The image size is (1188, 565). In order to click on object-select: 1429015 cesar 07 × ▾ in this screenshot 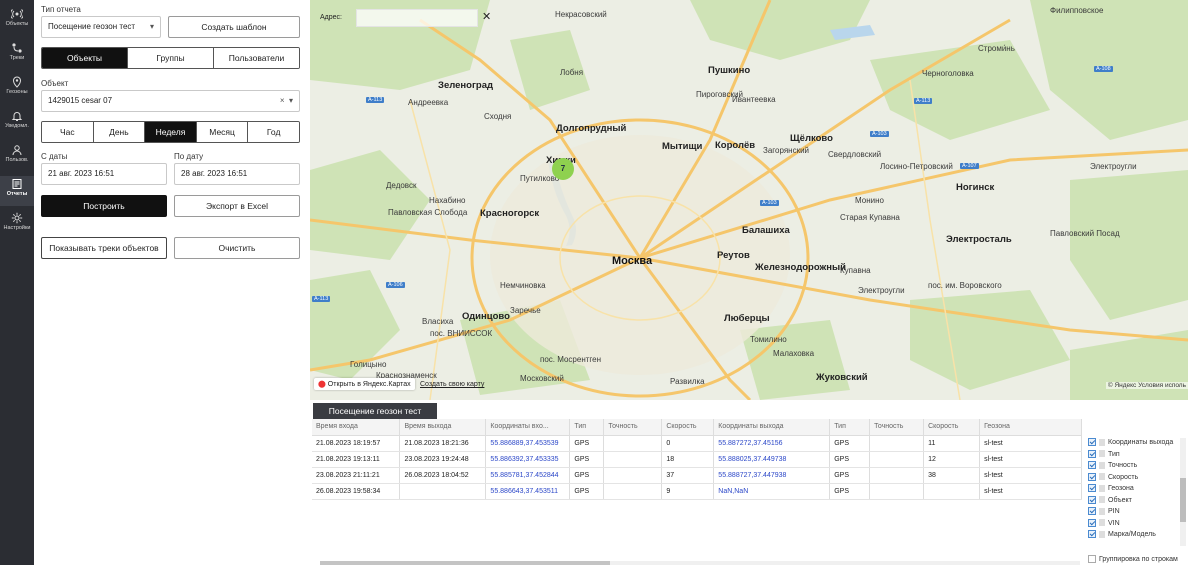, I will do `click(170, 101)`.